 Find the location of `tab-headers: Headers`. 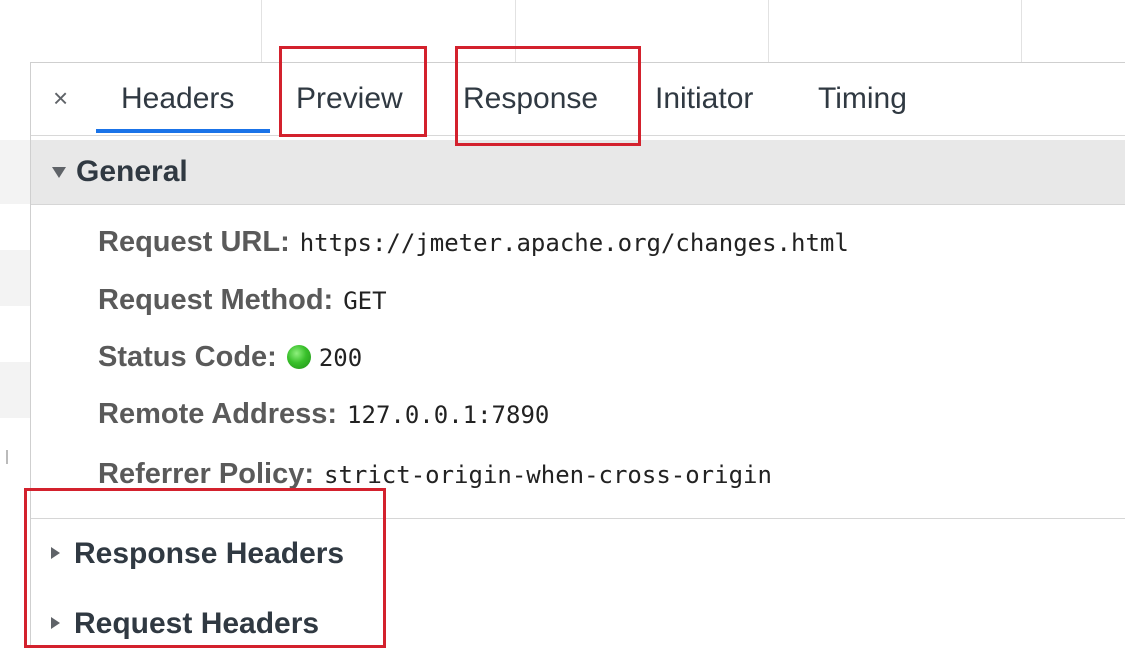

tab-headers: Headers is located at coordinates (177, 99).